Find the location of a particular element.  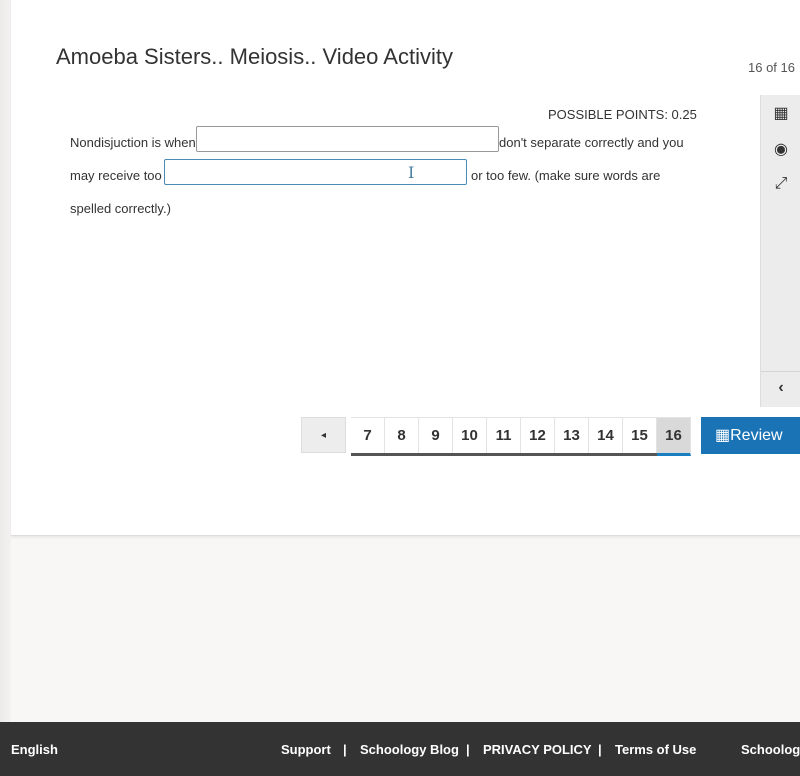

pager: 7 8 9 10 11 12 13 14 15 16 is located at coordinates (521, 436).